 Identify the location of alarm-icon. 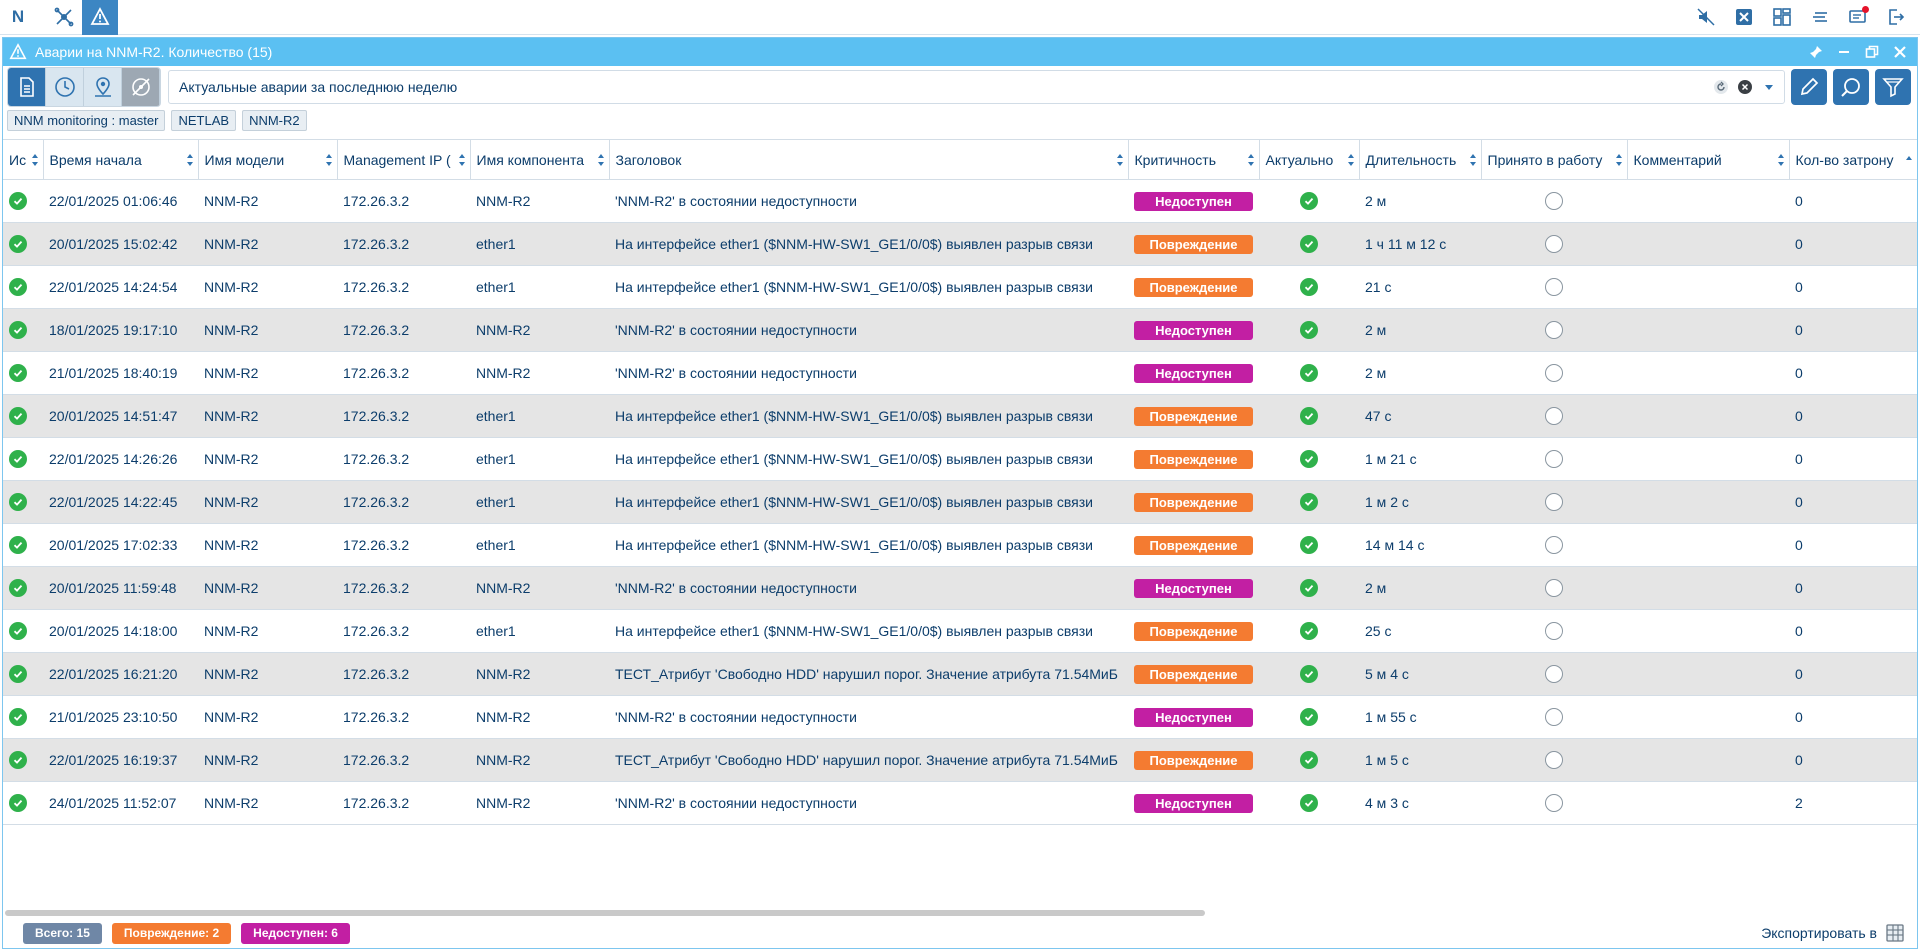
(100, 16).